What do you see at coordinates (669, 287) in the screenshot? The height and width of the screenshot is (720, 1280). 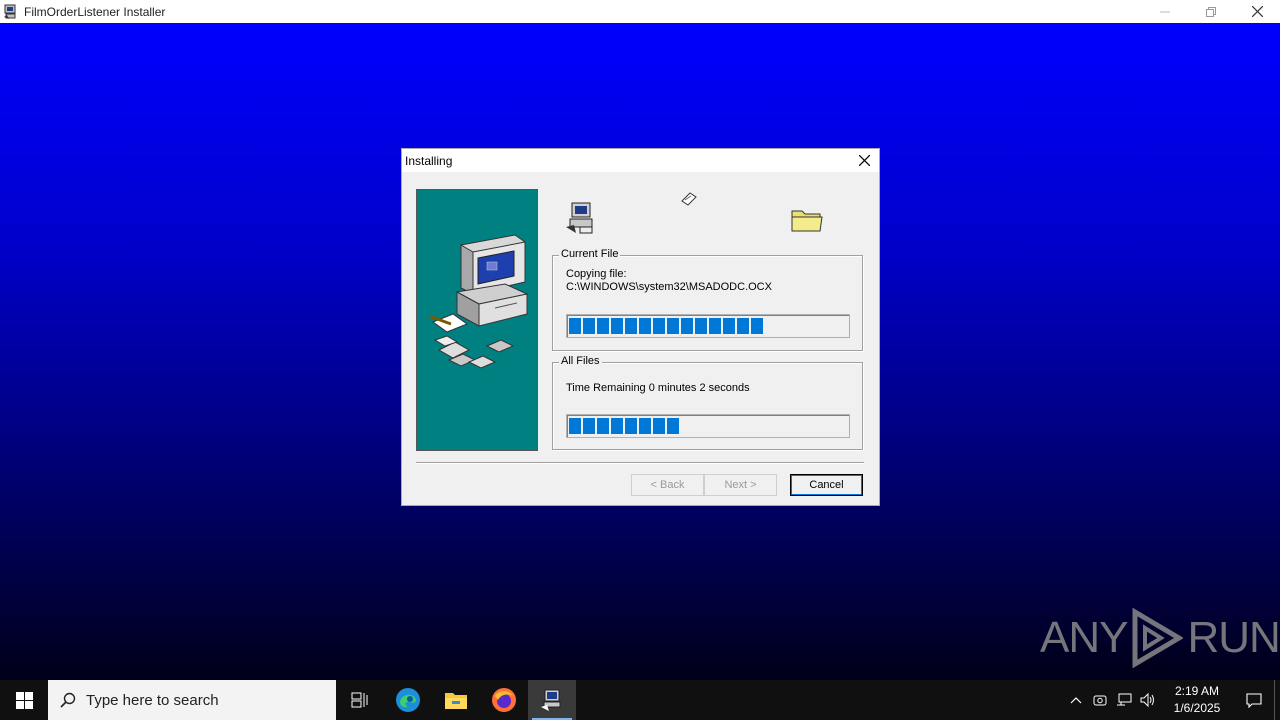 I see `current-file-path: C:\WINDOWS\system32\MSADODC.OCX` at bounding box center [669, 287].